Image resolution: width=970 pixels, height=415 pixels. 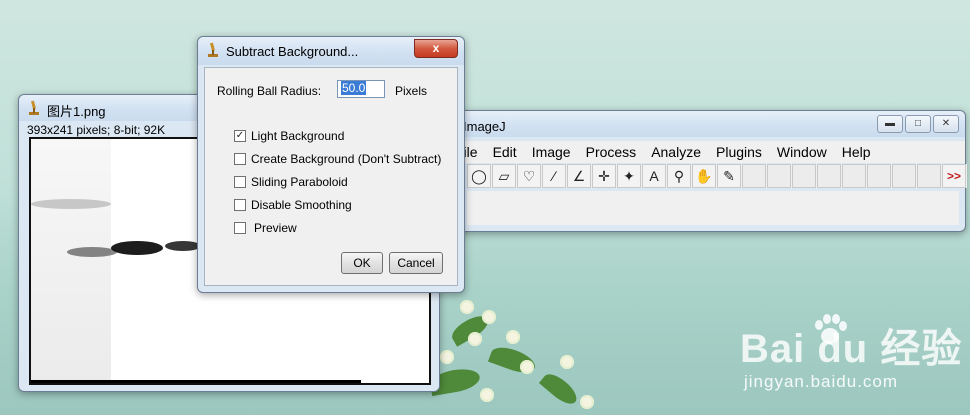 What do you see at coordinates (298, 136) in the screenshot?
I see `option-label: Light Background` at bounding box center [298, 136].